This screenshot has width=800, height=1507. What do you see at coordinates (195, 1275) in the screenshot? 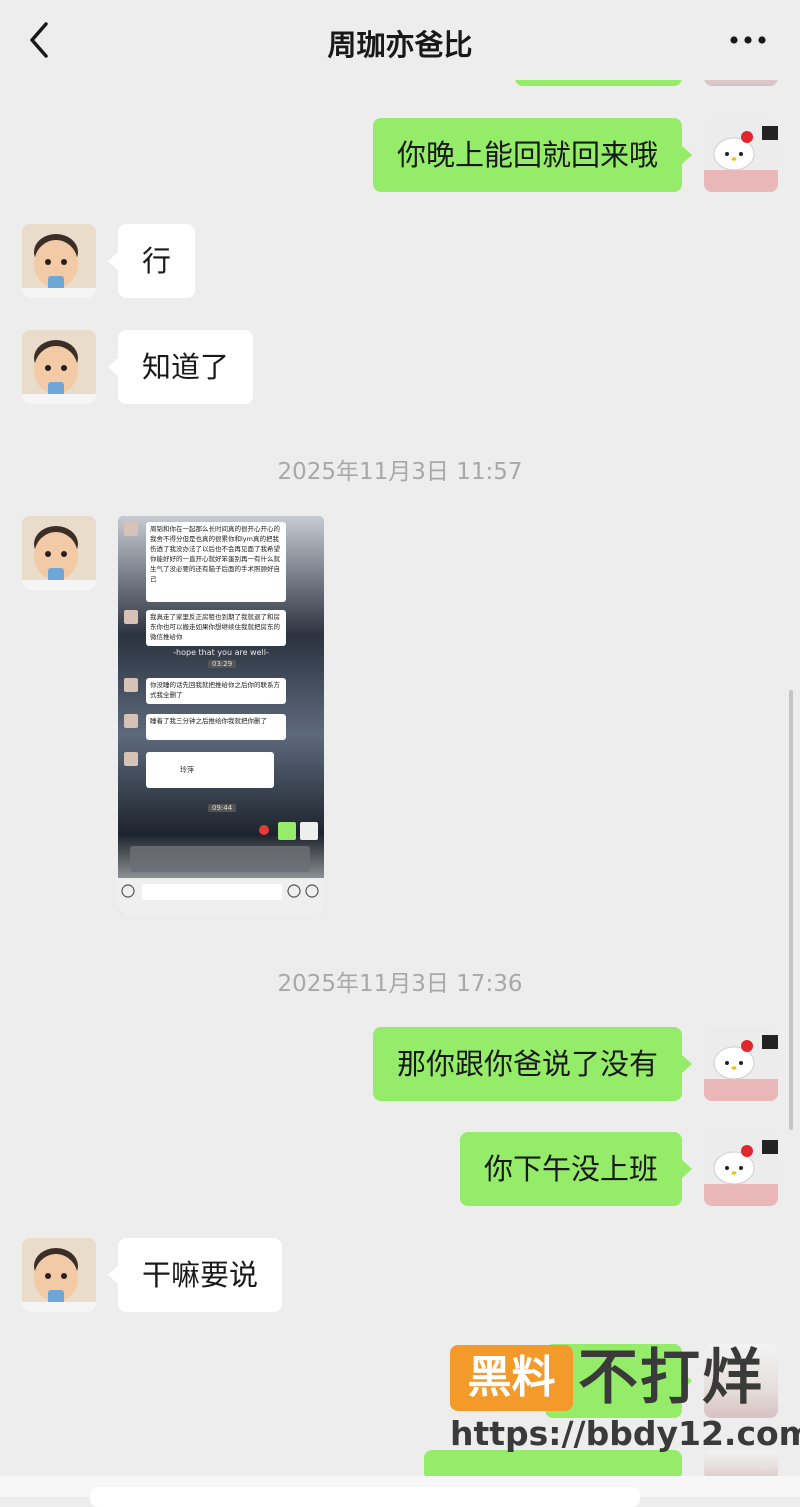
I see `message-bubble-received: 干嘛要说` at bounding box center [195, 1275].